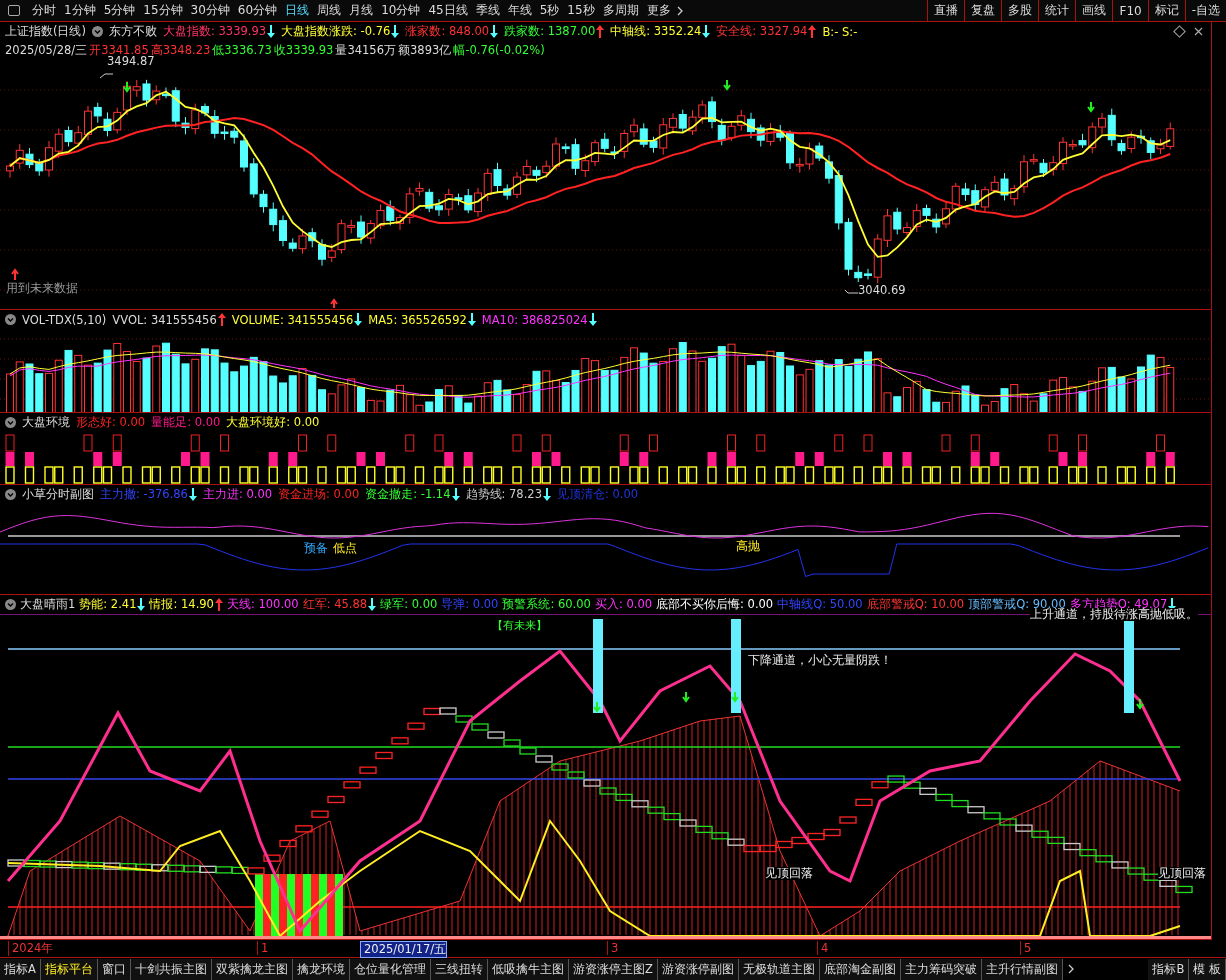 The width and height of the screenshot is (1226, 980). Describe the element at coordinates (14, 10) in the screenshot. I see `panel-toggle-icon` at that location.